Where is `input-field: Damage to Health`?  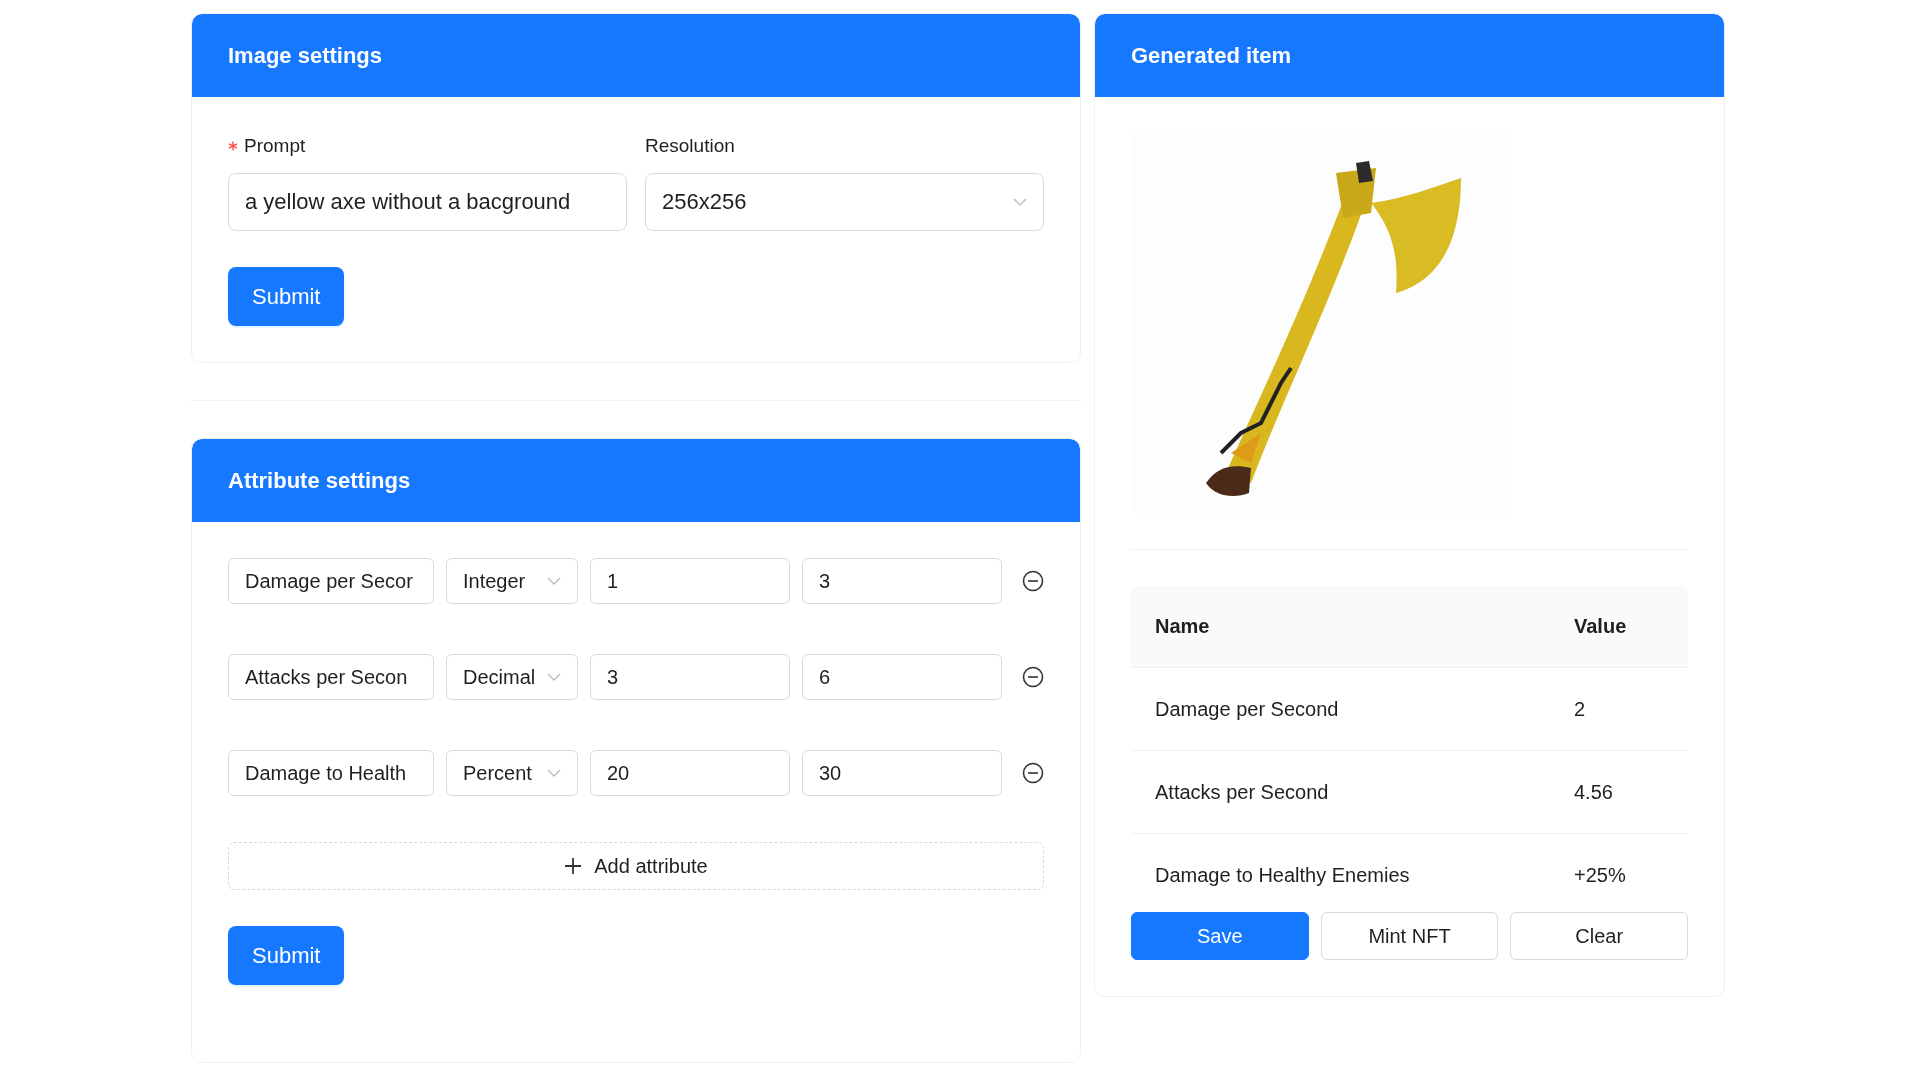
input-field: Damage to Health is located at coordinates (331, 773).